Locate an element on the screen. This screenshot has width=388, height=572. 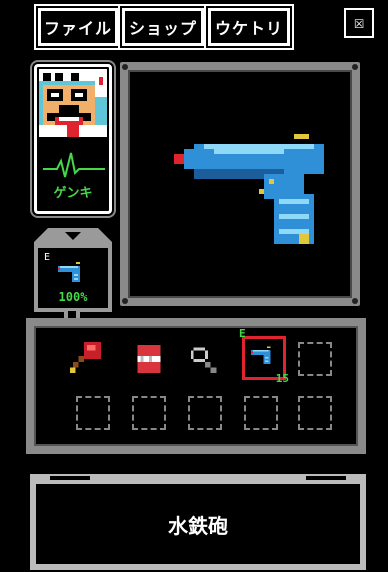
close-icon: ☒ is located at coordinates (359, 22).